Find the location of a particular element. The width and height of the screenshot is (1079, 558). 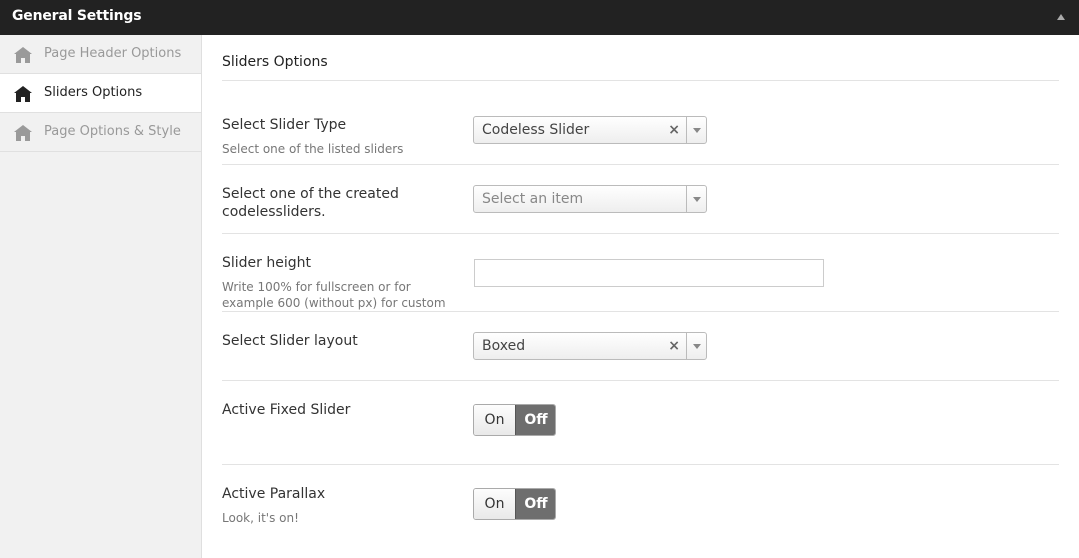

slider-layout-select: Boxed × is located at coordinates (590, 346).